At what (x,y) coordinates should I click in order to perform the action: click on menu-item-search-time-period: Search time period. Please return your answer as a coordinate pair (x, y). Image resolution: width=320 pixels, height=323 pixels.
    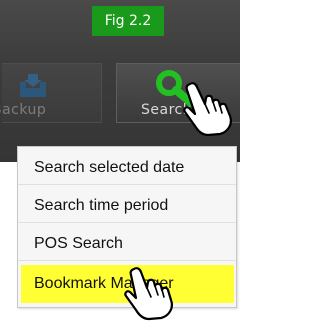
    Looking at the image, I should click on (127, 206).